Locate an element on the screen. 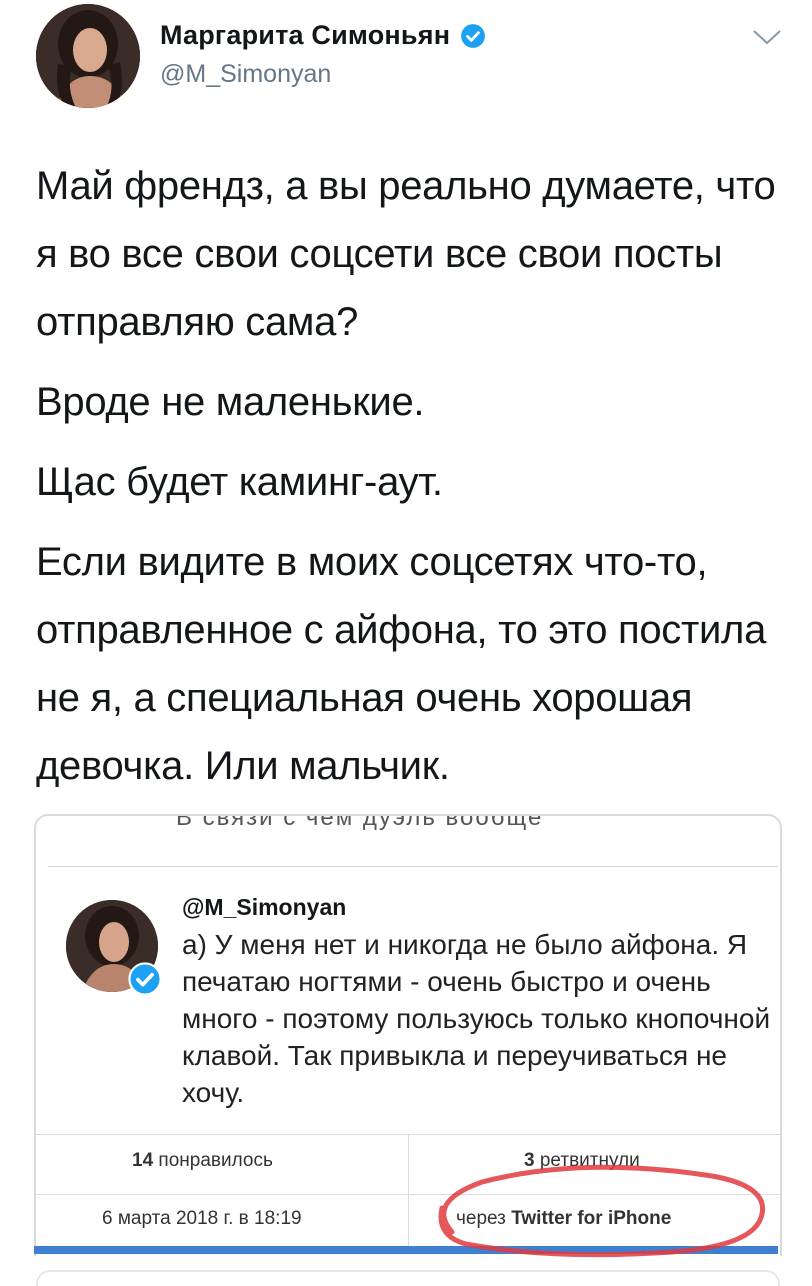 The image size is (812, 1286). tweet-paragraph: Щас будет каминг-аут. is located at coordinates (239, 482).